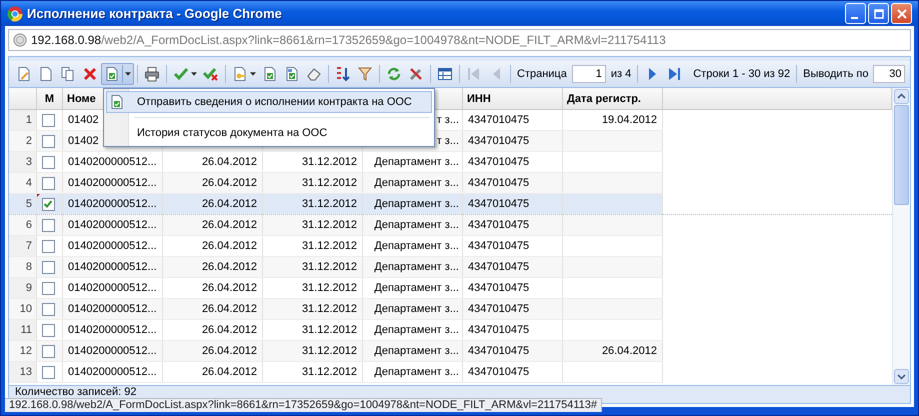  I want to click on maximize-icon, so click(878, 14).